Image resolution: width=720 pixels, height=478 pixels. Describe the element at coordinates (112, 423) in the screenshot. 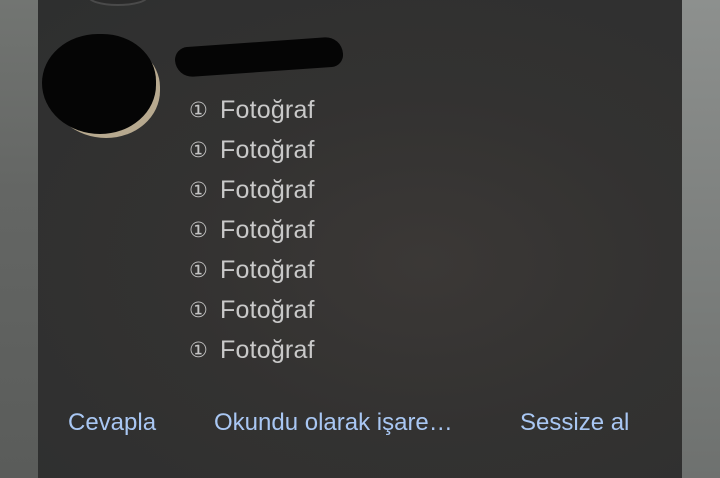

I see `reply-button: Cevapla` at that location.